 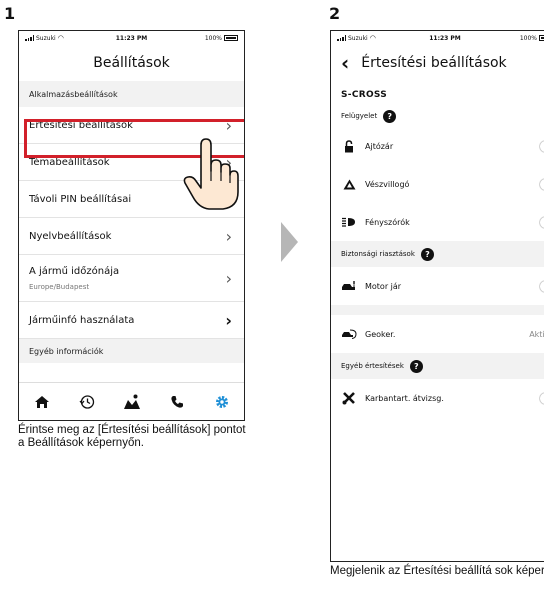 I want to click on geofence-car-icon, so click(x=349, y=334).